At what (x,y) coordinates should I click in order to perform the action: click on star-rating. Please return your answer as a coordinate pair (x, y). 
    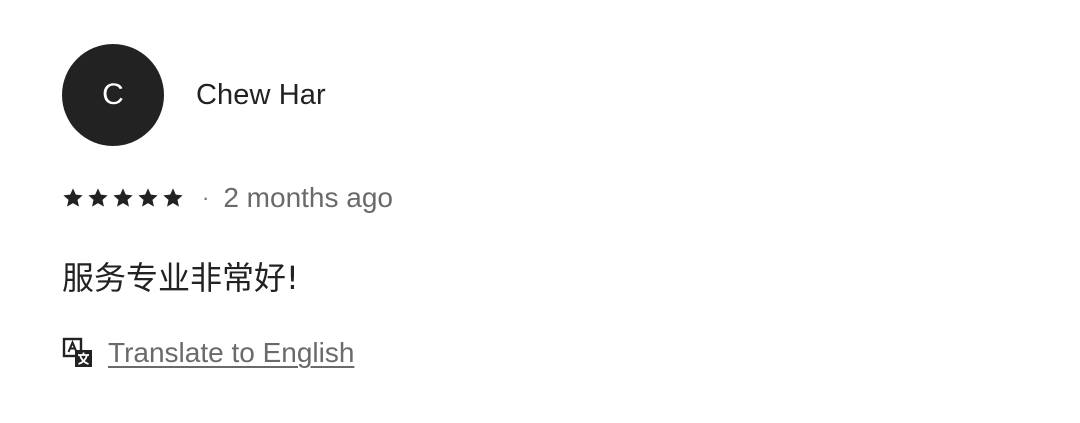
    Looking at the image, I should click on (123, 198).